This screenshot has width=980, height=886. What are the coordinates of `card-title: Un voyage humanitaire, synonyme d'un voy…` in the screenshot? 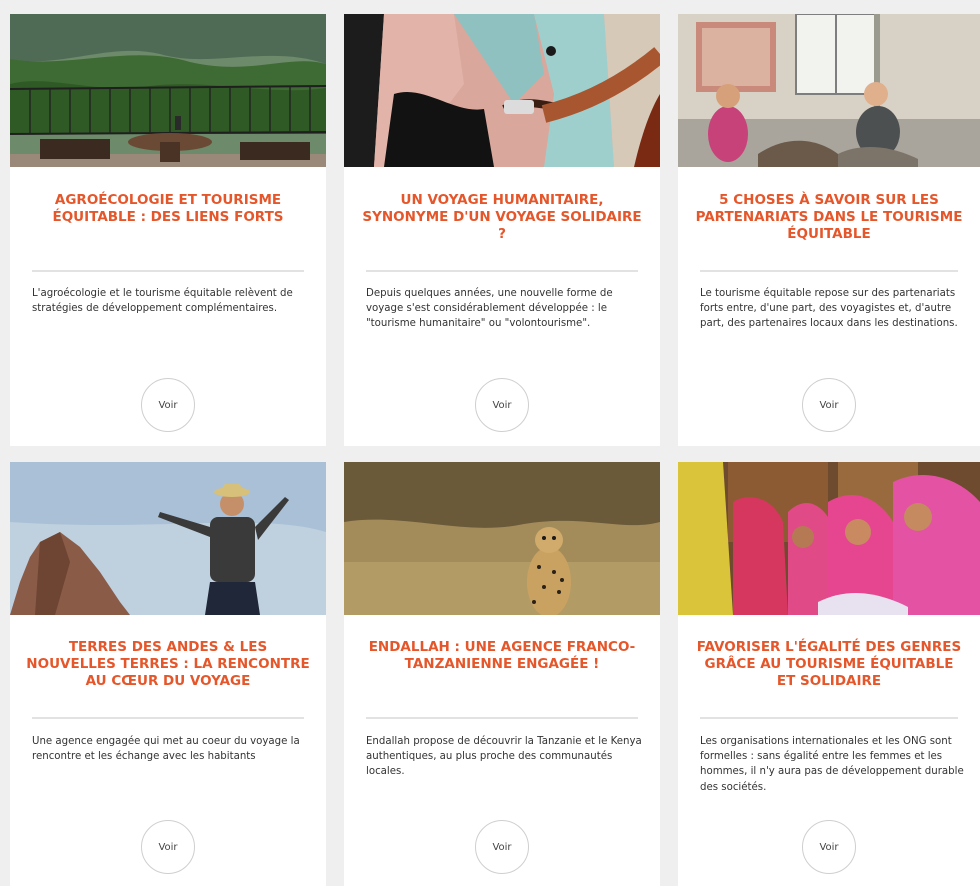 It's located at (502, 217).